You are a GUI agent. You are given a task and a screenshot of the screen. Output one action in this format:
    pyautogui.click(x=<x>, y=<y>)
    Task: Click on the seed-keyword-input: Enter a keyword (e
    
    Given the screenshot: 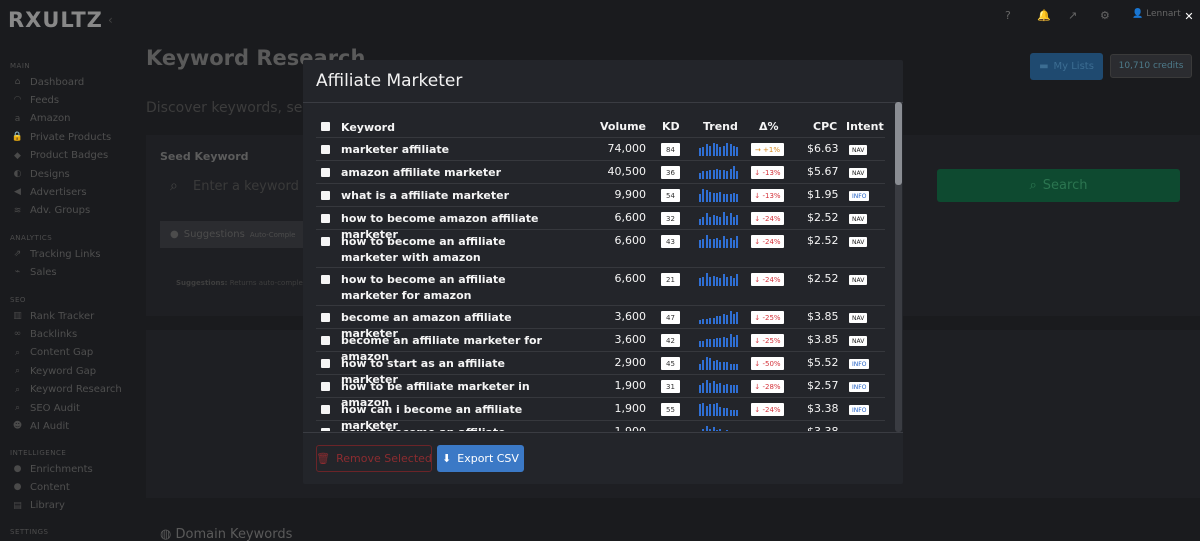 What is the action you would take?
    pyautogui.click(x=254, y=186)
    